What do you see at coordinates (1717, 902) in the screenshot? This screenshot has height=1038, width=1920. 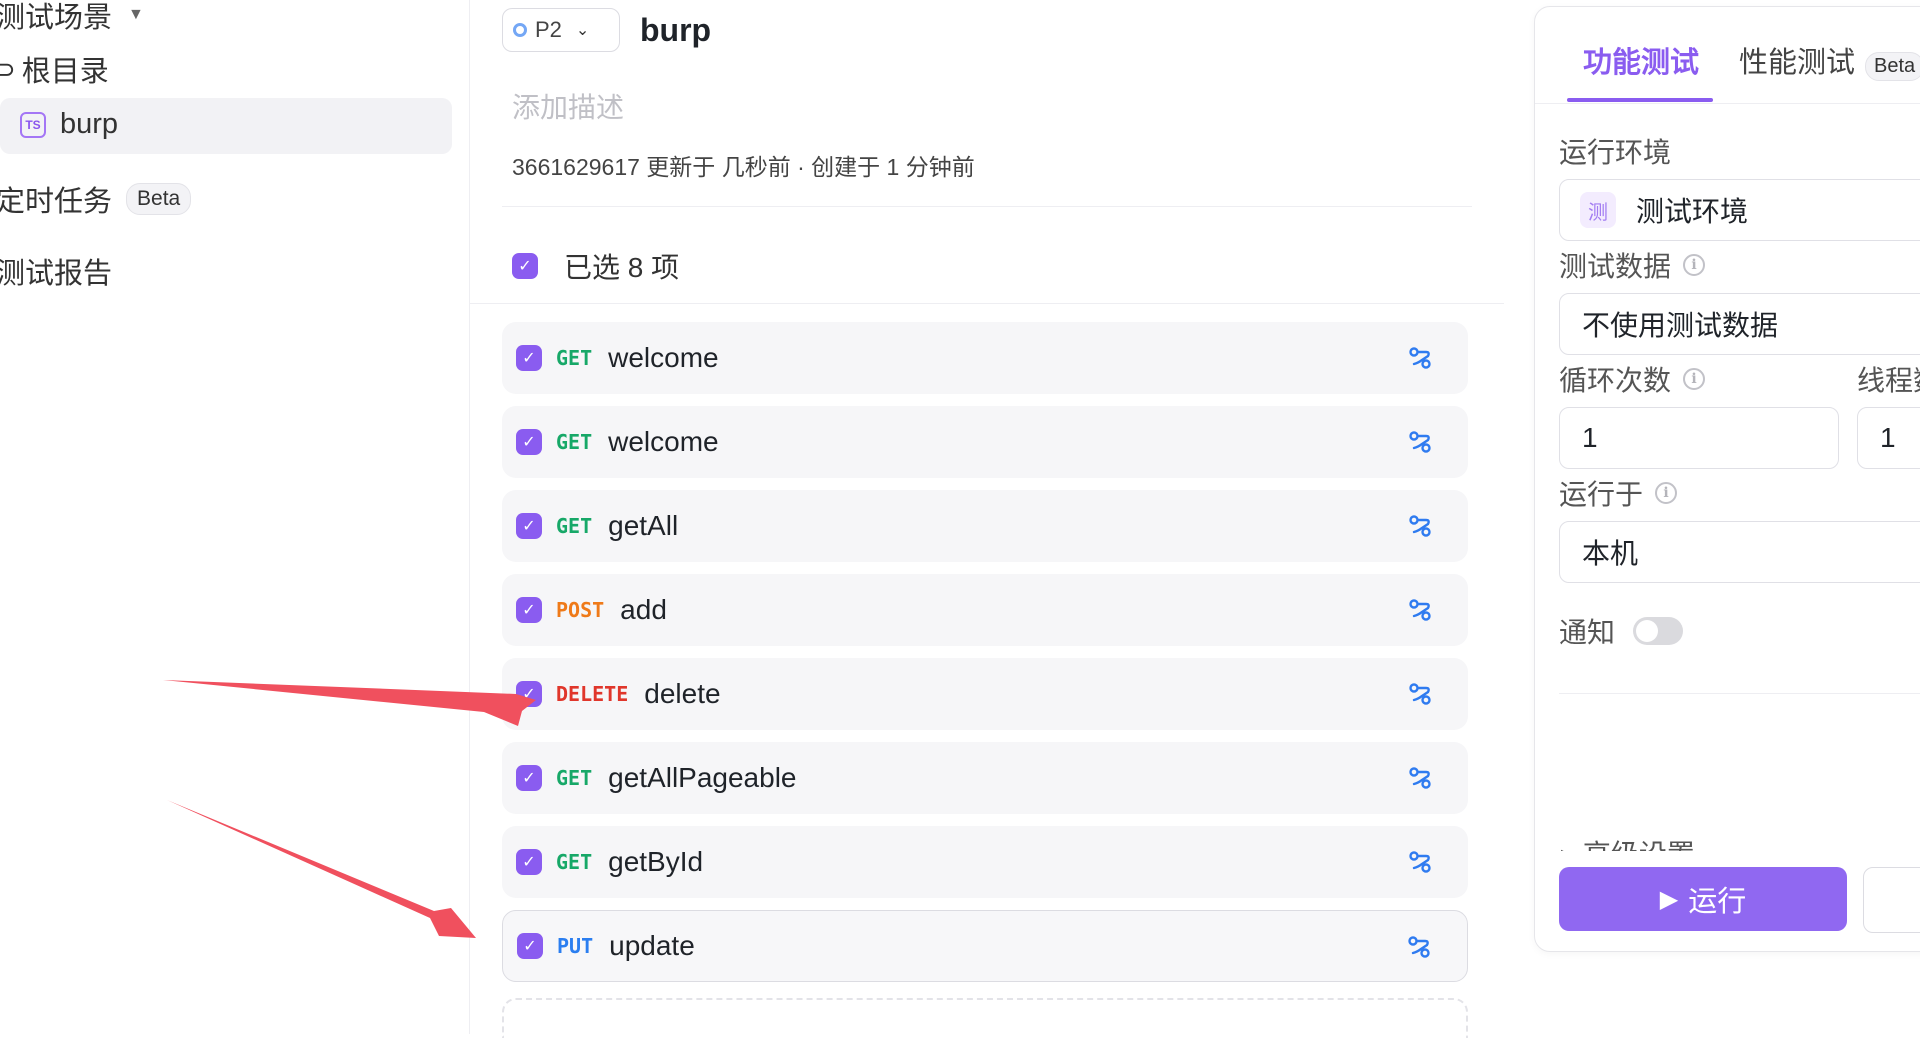 I see `run-button-label: 运行` at bounding box center [1717, 902].